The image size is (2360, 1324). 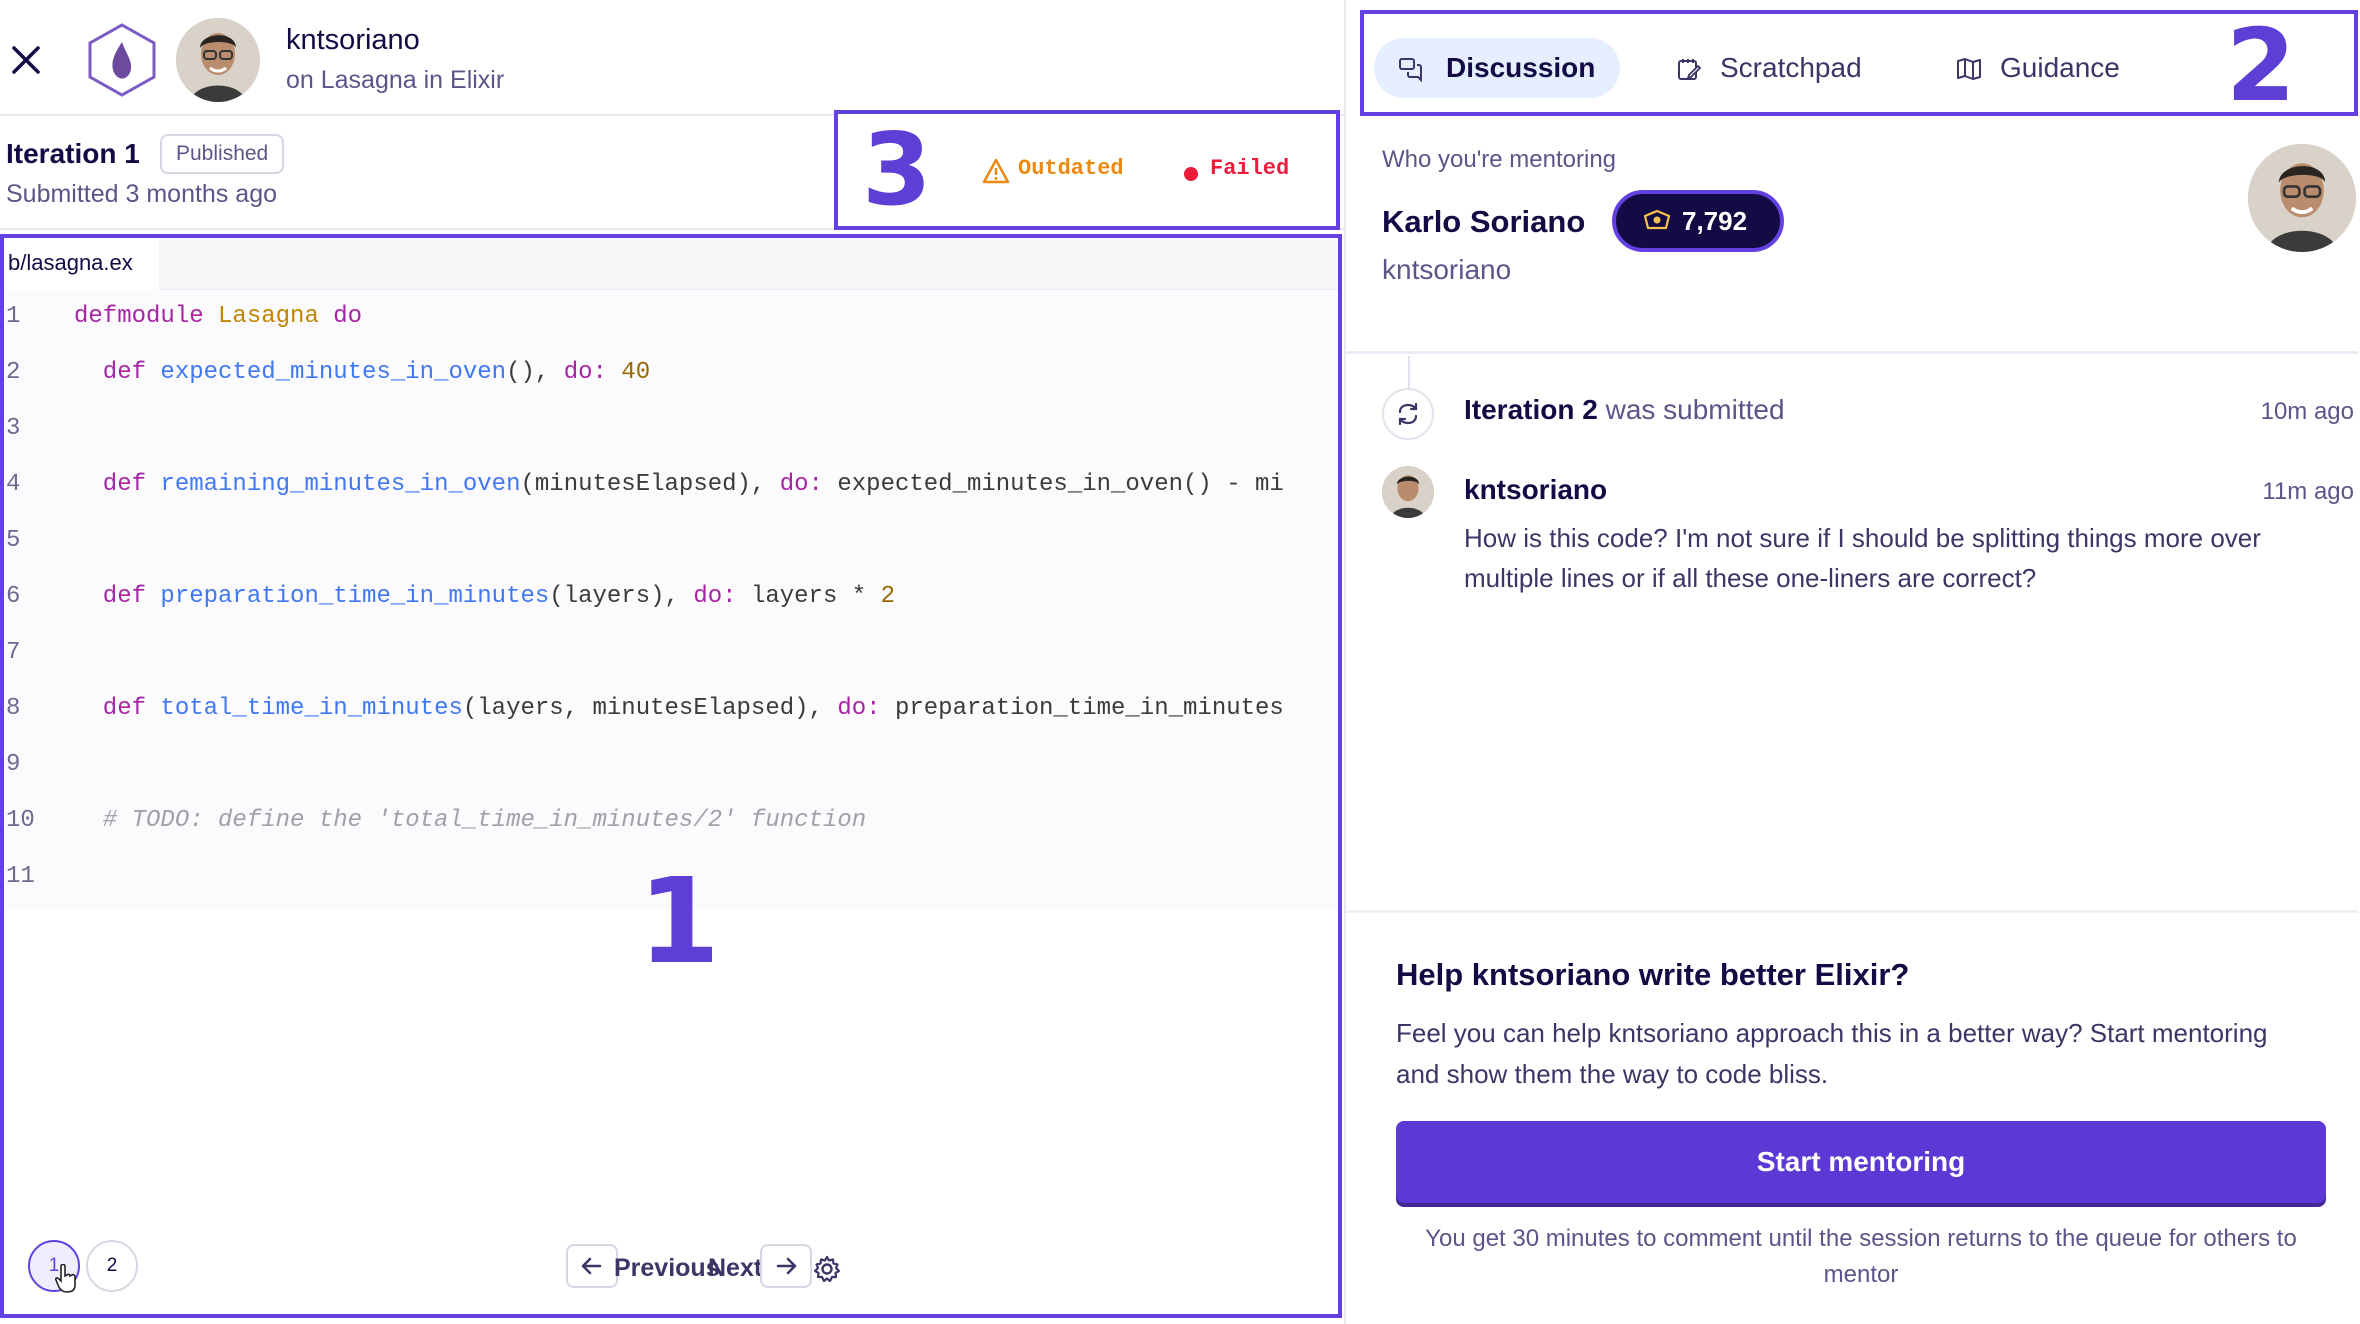 What do you see at coordinates (996, 171) in the screenshot?
I see `warning-icon` at bounding box center [996, 171].